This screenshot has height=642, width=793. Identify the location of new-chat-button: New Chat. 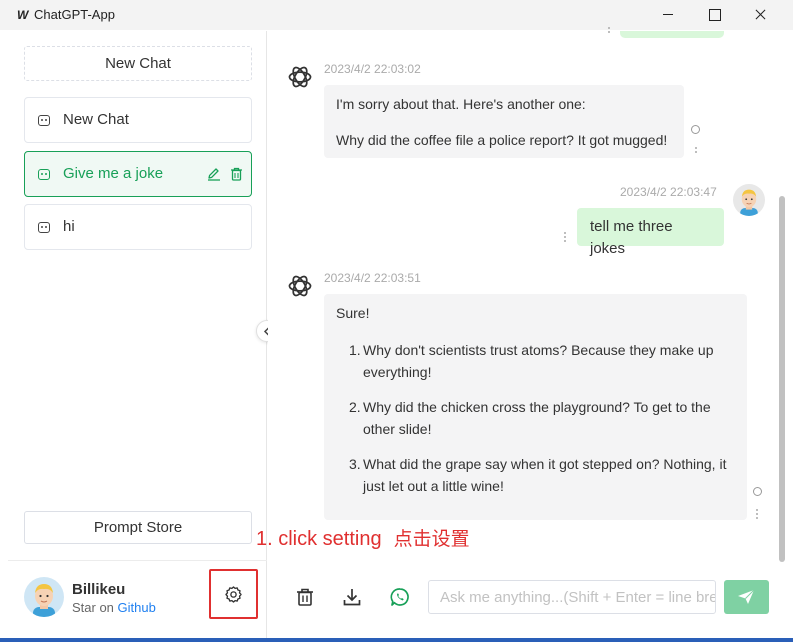
(138, 63).